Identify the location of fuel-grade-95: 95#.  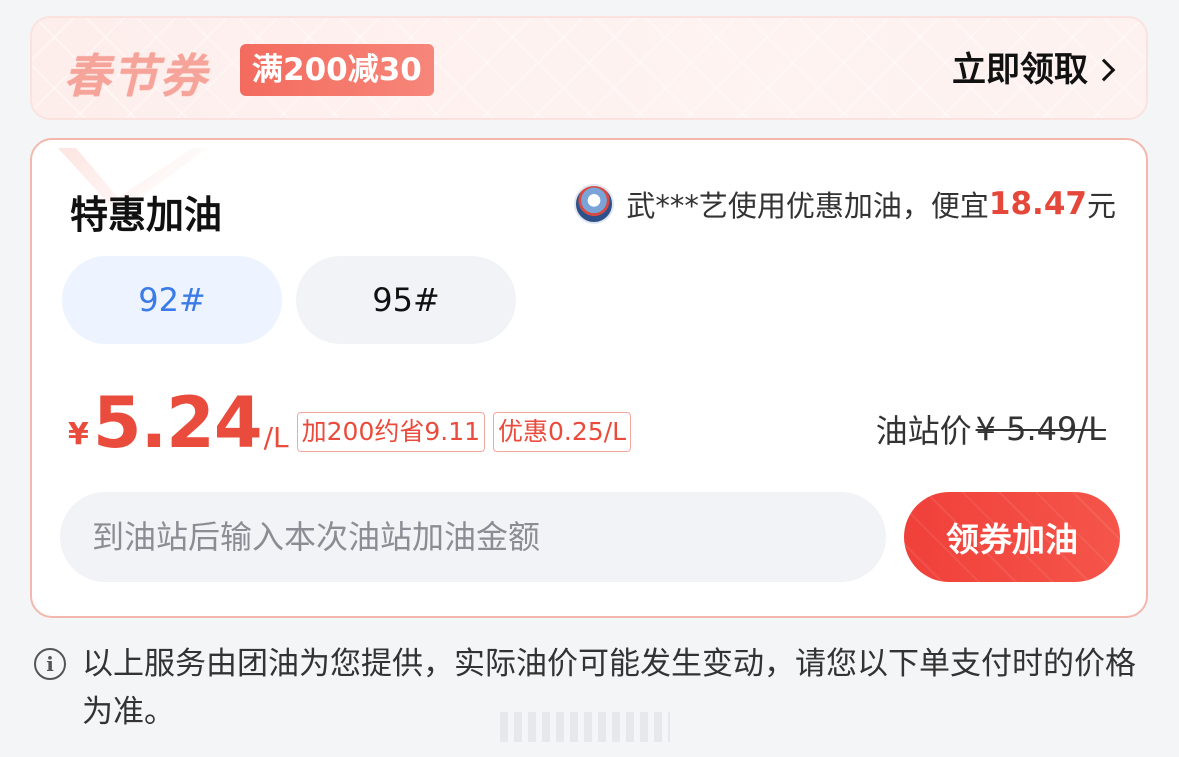
(406, 300).